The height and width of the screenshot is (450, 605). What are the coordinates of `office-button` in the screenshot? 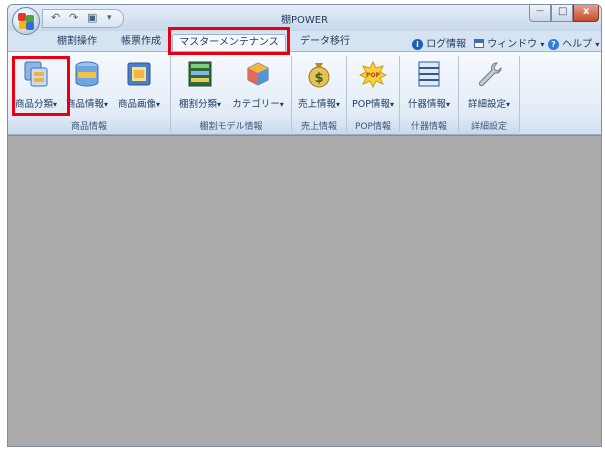 It's located at (26, 21).